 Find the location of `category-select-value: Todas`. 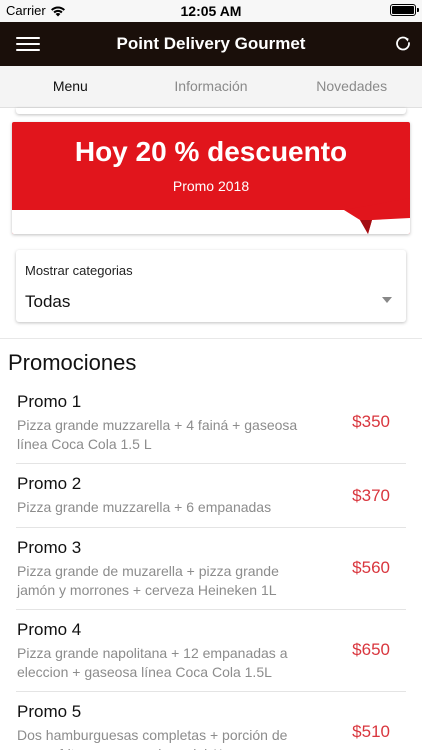

category-select-value: Todas is located at coordinates (48, 301).